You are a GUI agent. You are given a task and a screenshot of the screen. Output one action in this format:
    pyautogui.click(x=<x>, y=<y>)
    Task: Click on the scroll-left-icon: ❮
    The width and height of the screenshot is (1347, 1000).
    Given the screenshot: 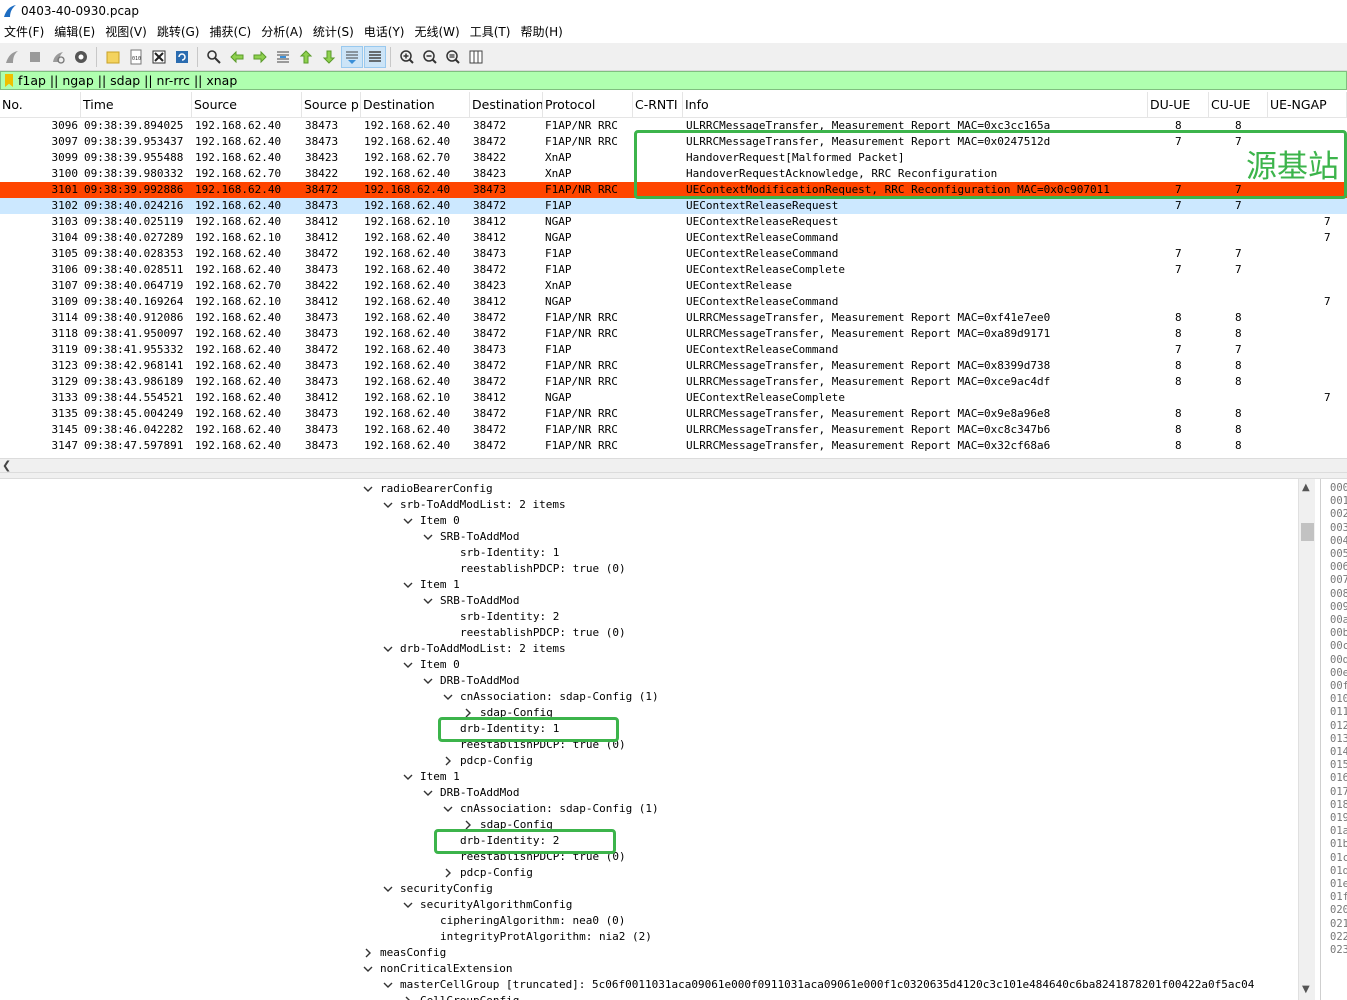 What is the action you would take?
    pyautogui.click(x=6, y=465)
    